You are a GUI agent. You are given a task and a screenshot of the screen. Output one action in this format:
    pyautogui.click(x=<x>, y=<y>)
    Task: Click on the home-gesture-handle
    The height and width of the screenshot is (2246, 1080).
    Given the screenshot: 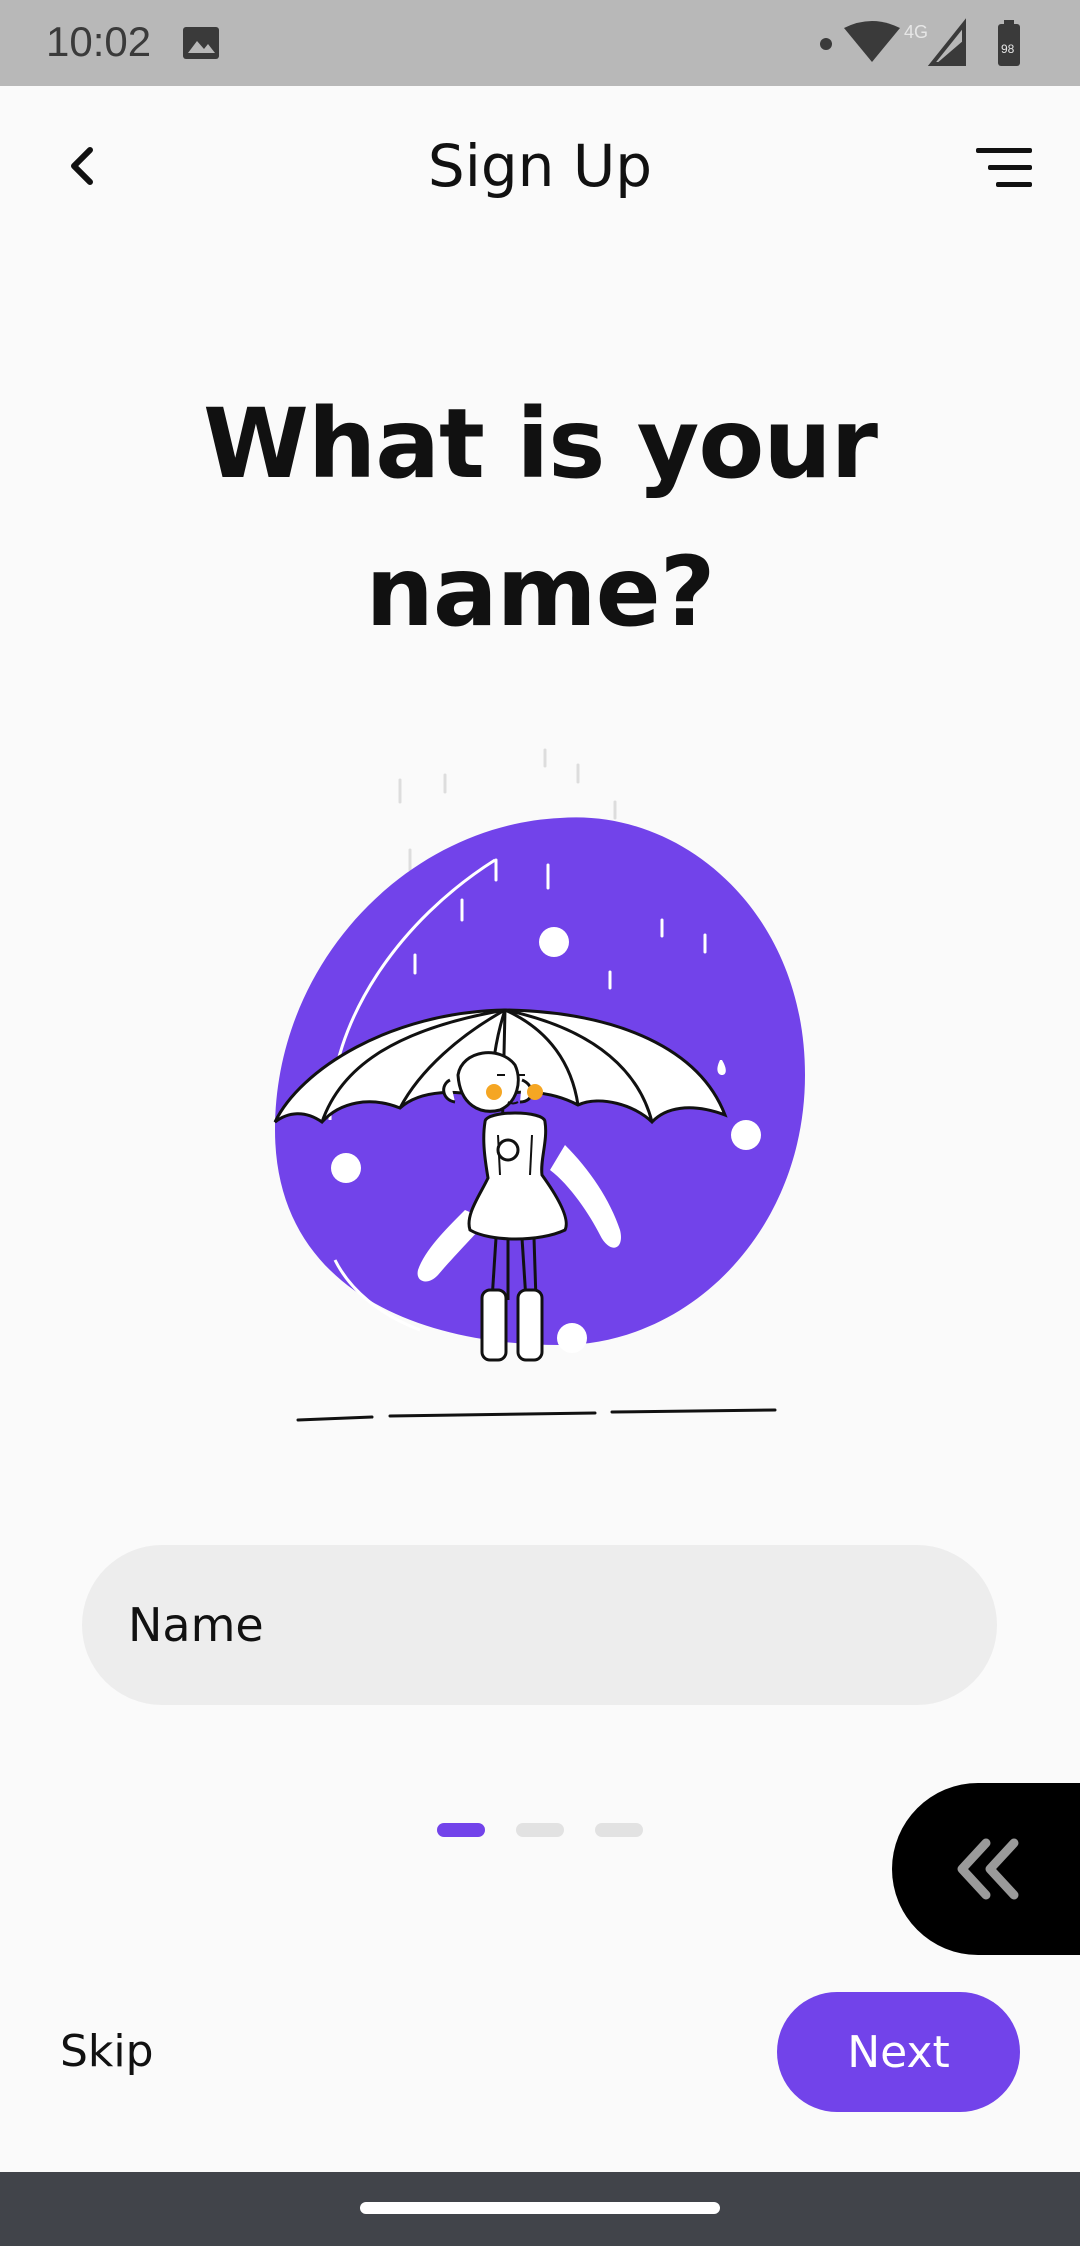 What is the action you would take?
    pyautogui.click(x=540, y=2208)
    